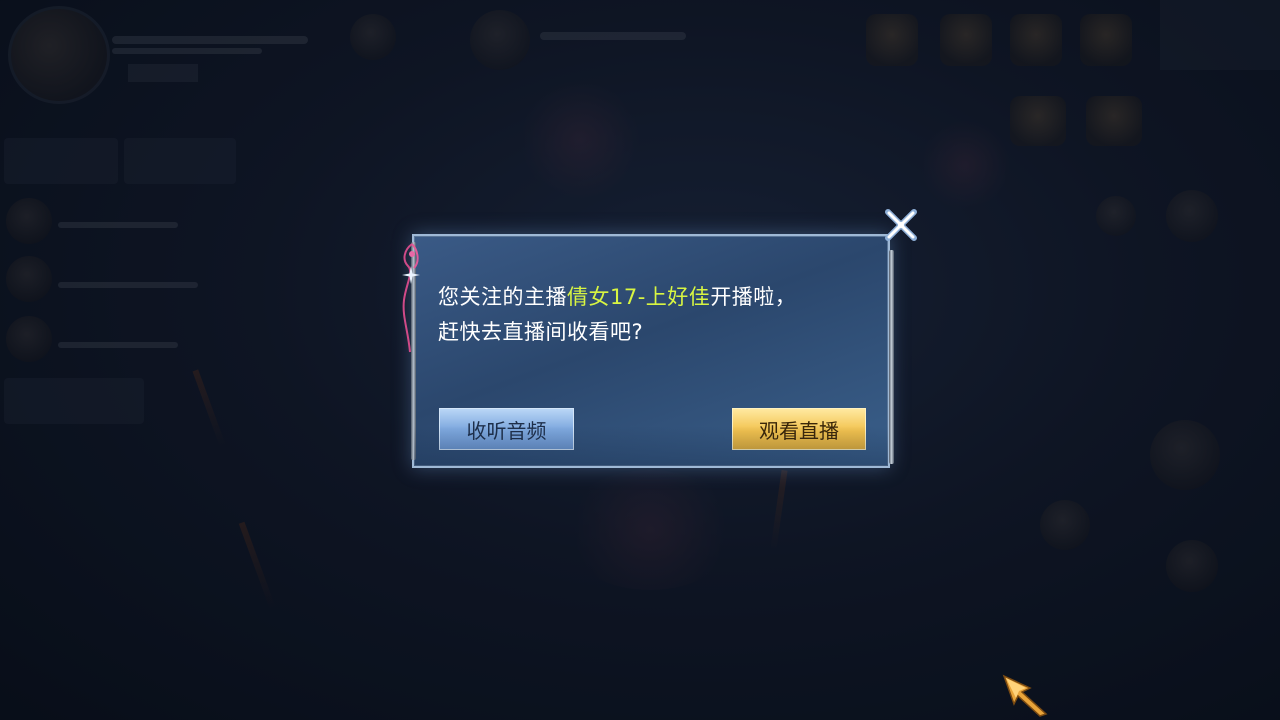 Image resolution: width=1280 pixels, height=720 pixels. I want to click on message-prefix: 您关注的主播, so click(502, 297).